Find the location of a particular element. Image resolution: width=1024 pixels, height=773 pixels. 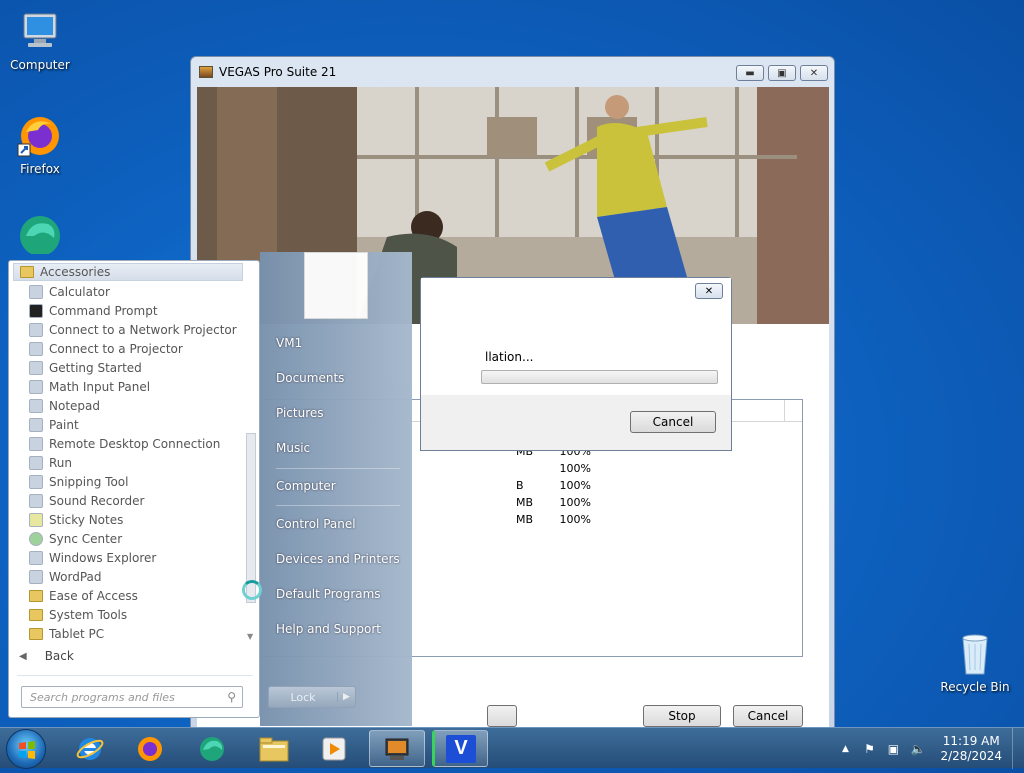

search-input: Search programs and files ⚲ is located at coordinates (132, 697).